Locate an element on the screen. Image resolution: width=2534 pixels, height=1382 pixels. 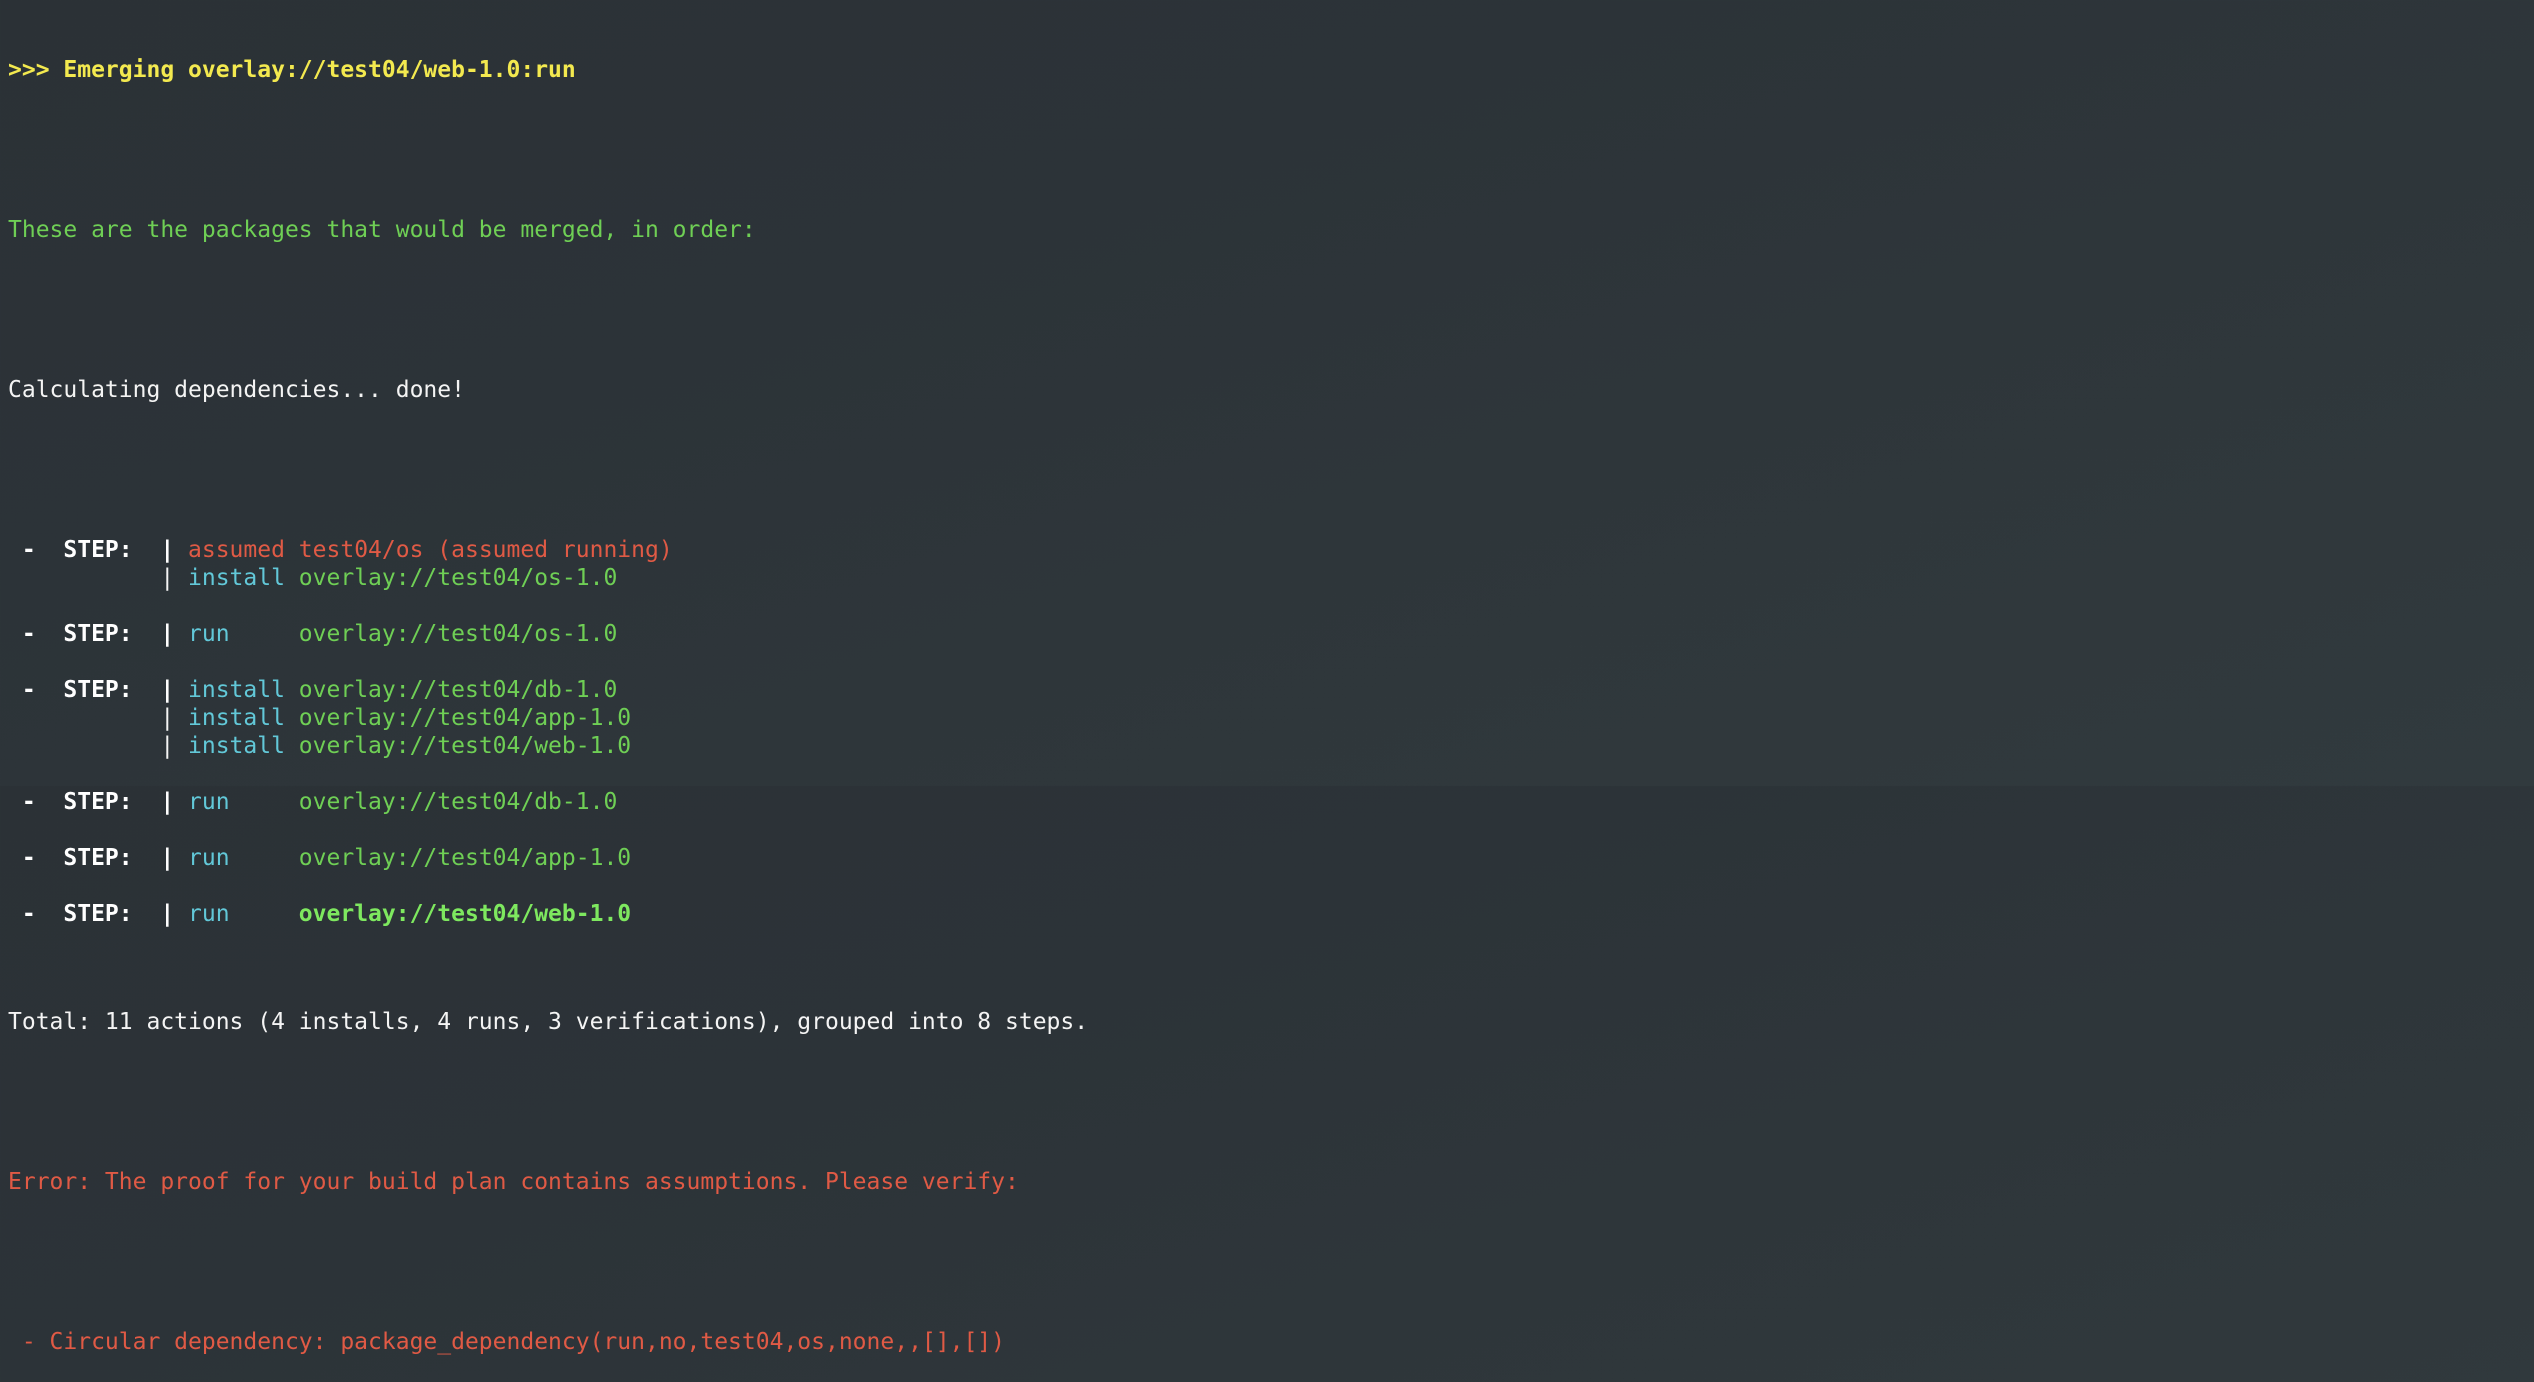
step-line: | install overlay://test04/os-1.0 is located at coordinates (548, 578).